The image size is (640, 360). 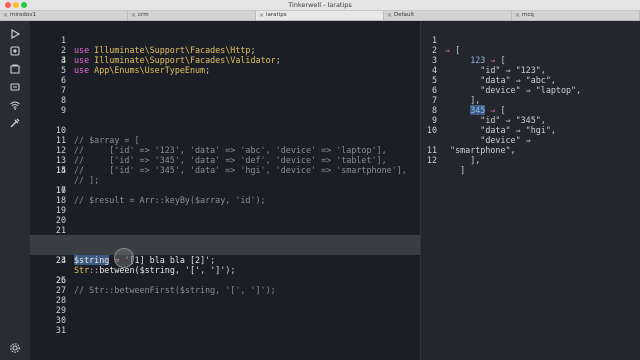 I want to click on output-text: ],, so click(x=463, y=160).